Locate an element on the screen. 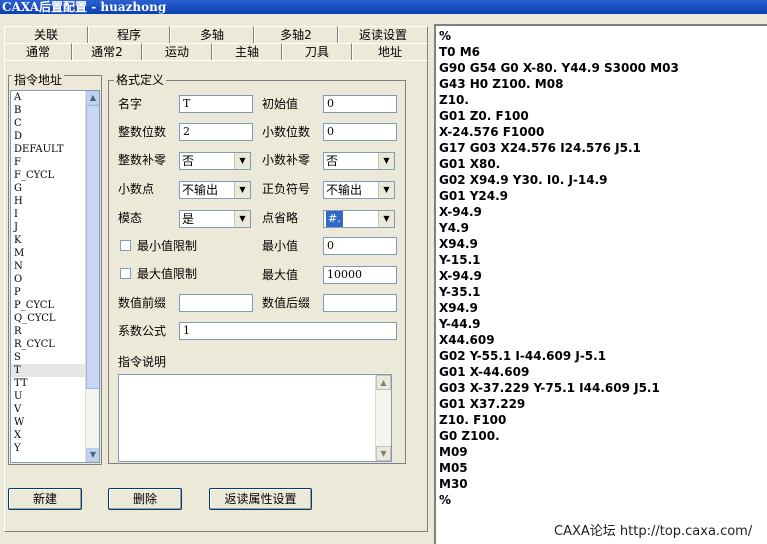 The image size is (767, 544). code-line: X-24.576 F1000 is located at coordinates (492, 132).